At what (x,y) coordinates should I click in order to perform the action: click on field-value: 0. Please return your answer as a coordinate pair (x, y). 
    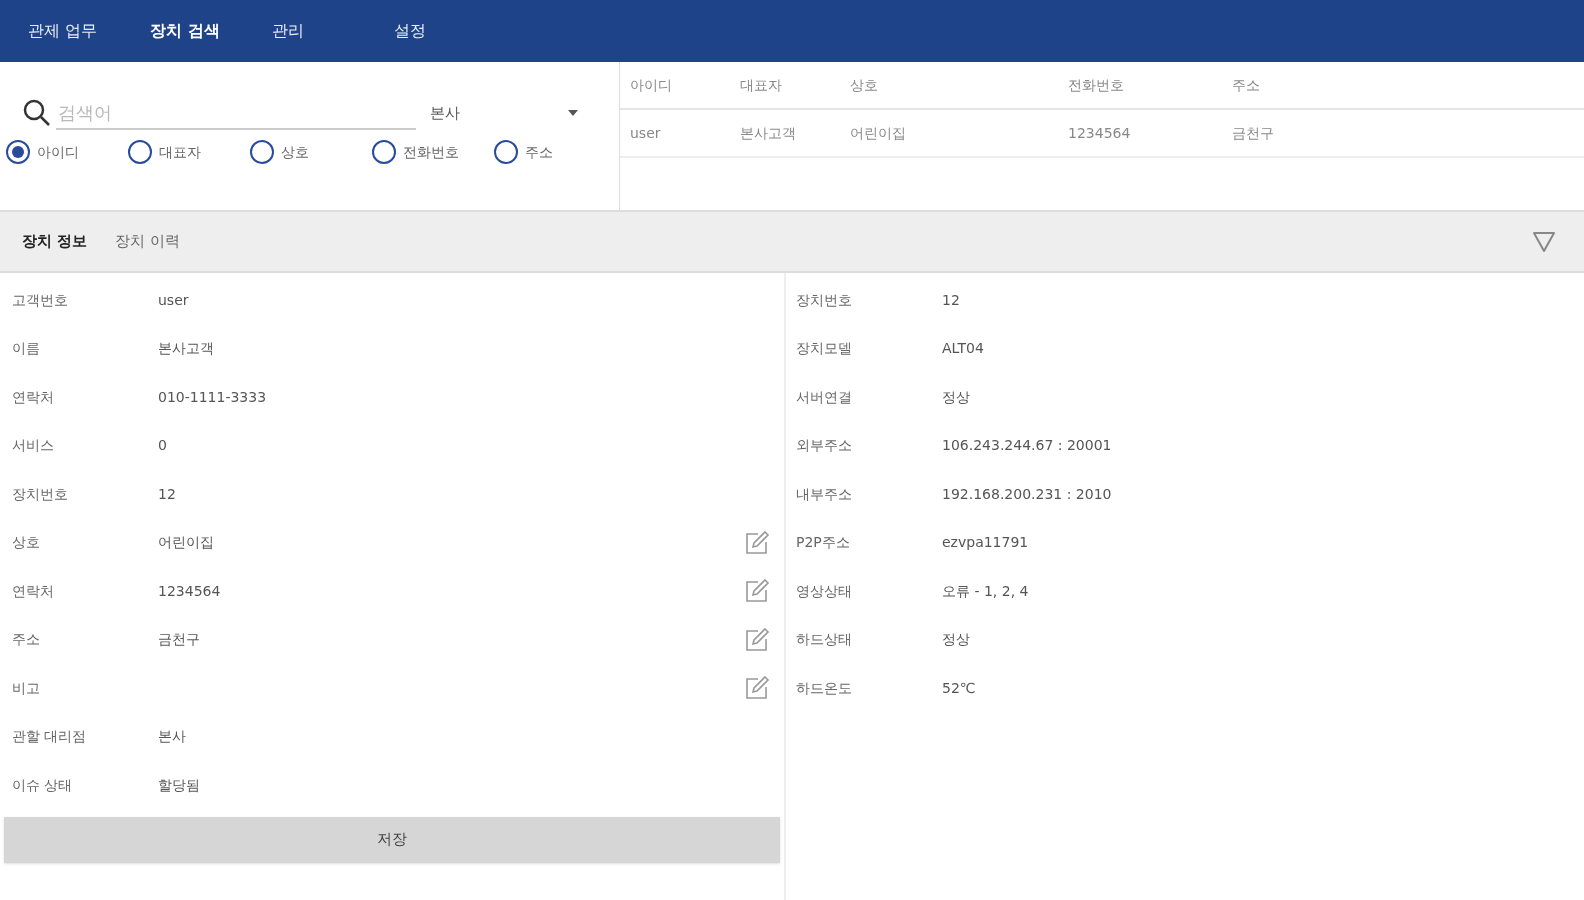
    Looking at the image, I should click on (163, 446).